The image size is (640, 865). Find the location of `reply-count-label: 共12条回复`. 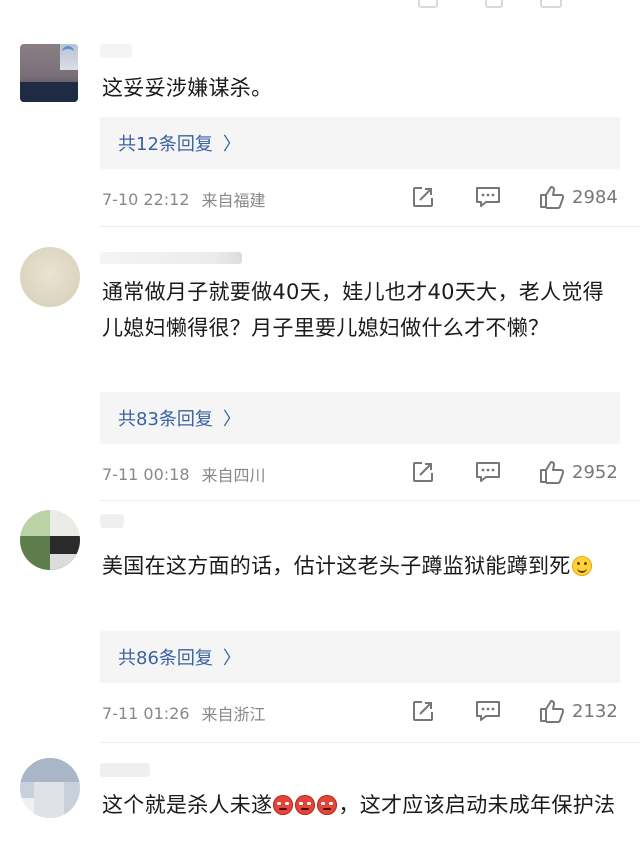

reply-count-label: 共12条回复 is located at coordinates (165, 144).